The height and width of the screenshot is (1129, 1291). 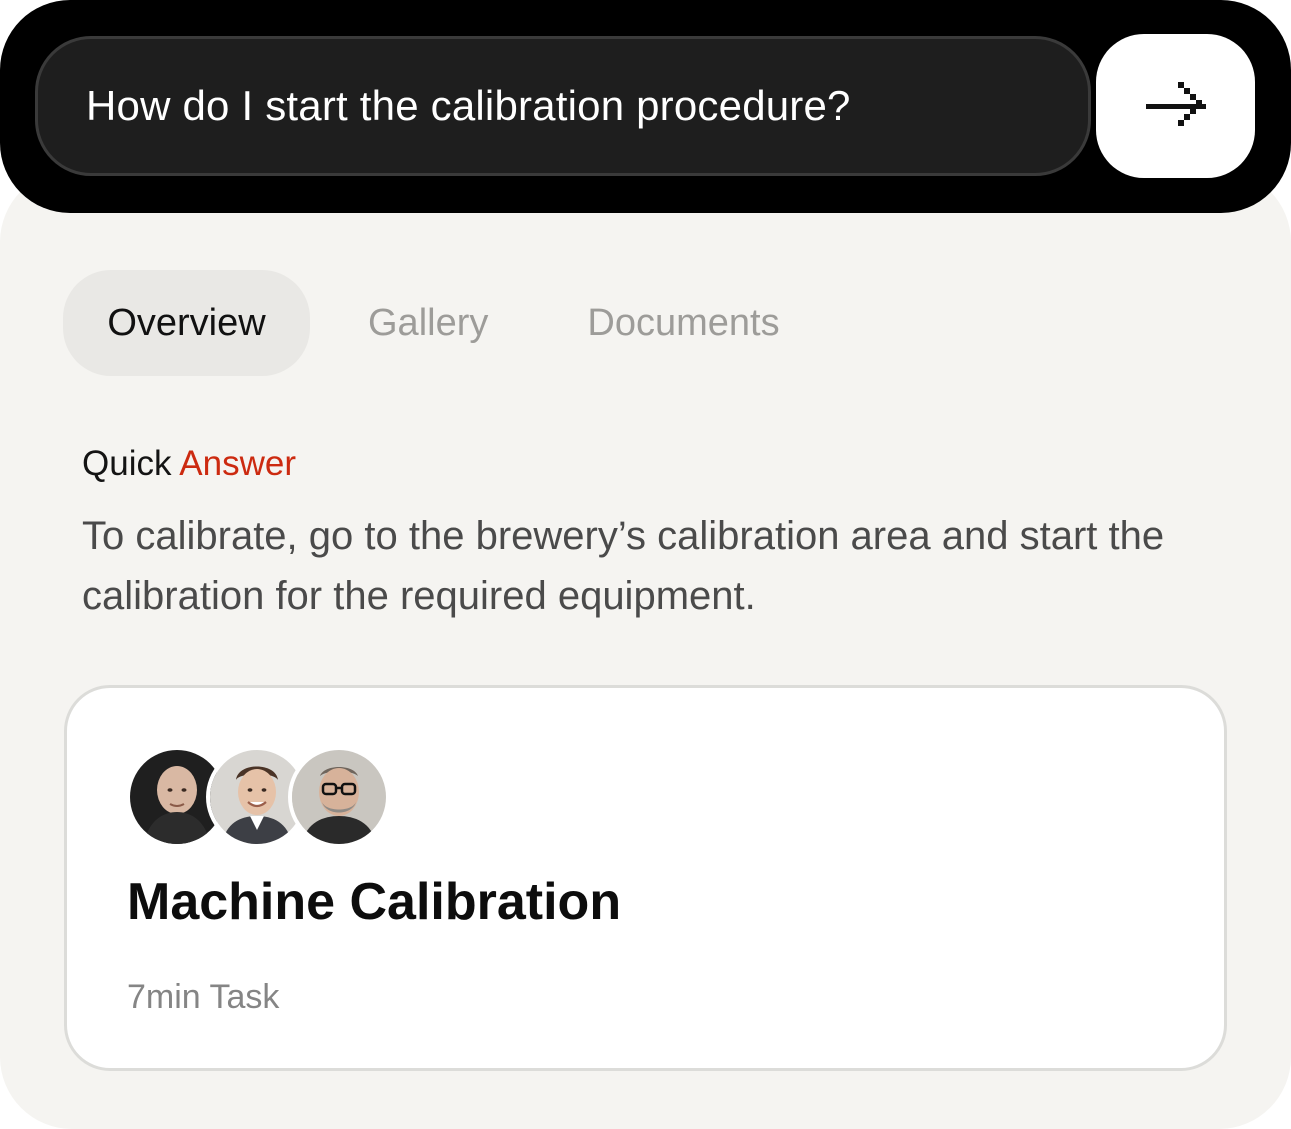 What do you see at coordinates (683, 323) in the screenshot?
I see `tab-documents: Documents` at bounding box center [683, 323].